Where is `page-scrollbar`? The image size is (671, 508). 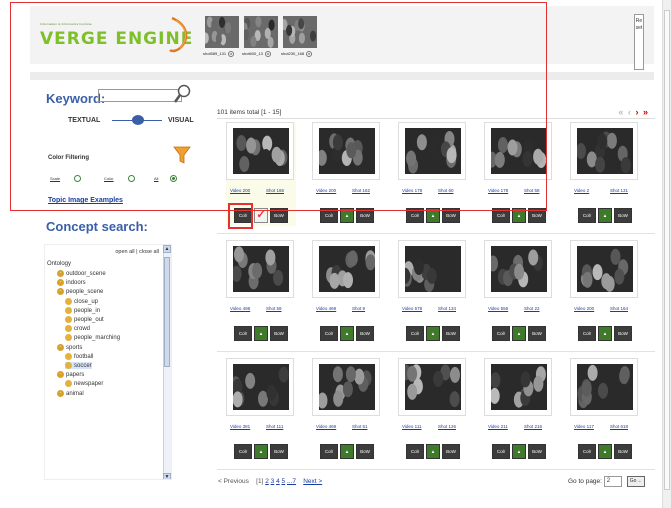 page-scrollbar is located at coordinates (666, 254).